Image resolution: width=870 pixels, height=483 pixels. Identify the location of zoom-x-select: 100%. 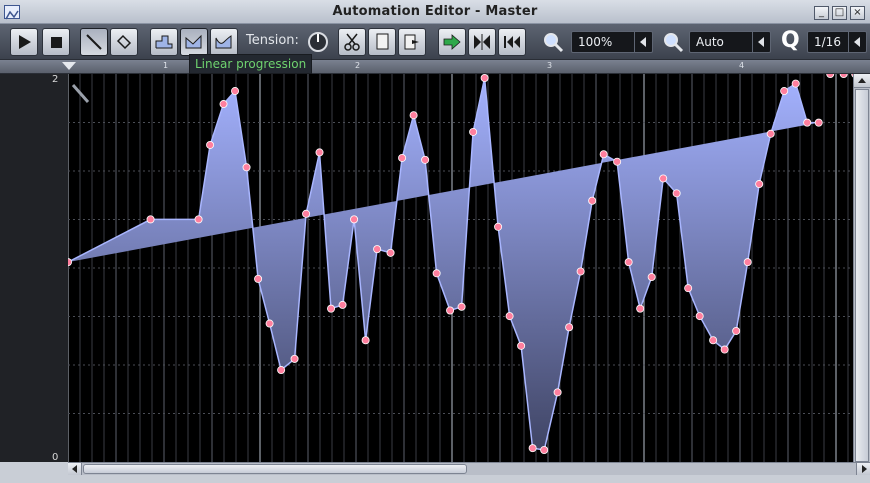
(612, 42).